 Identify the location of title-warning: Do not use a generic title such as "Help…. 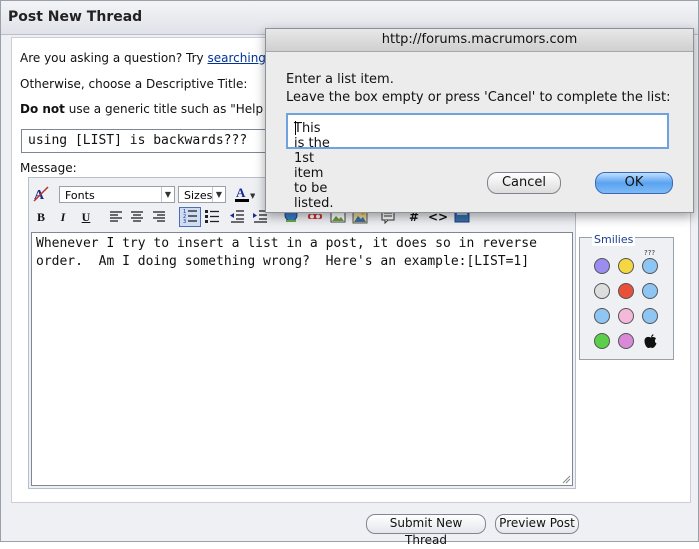
(152, 109).